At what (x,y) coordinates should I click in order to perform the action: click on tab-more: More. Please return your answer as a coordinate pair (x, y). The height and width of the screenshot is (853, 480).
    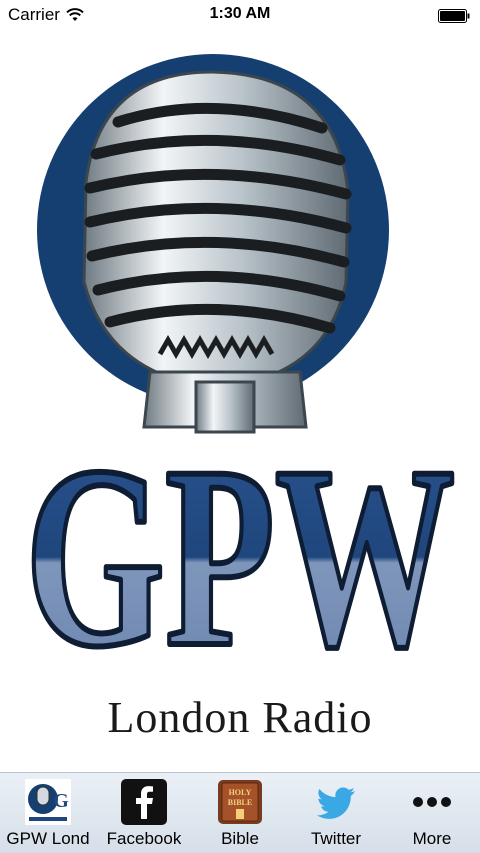
    Looking at the image, I should click on (432, 813).